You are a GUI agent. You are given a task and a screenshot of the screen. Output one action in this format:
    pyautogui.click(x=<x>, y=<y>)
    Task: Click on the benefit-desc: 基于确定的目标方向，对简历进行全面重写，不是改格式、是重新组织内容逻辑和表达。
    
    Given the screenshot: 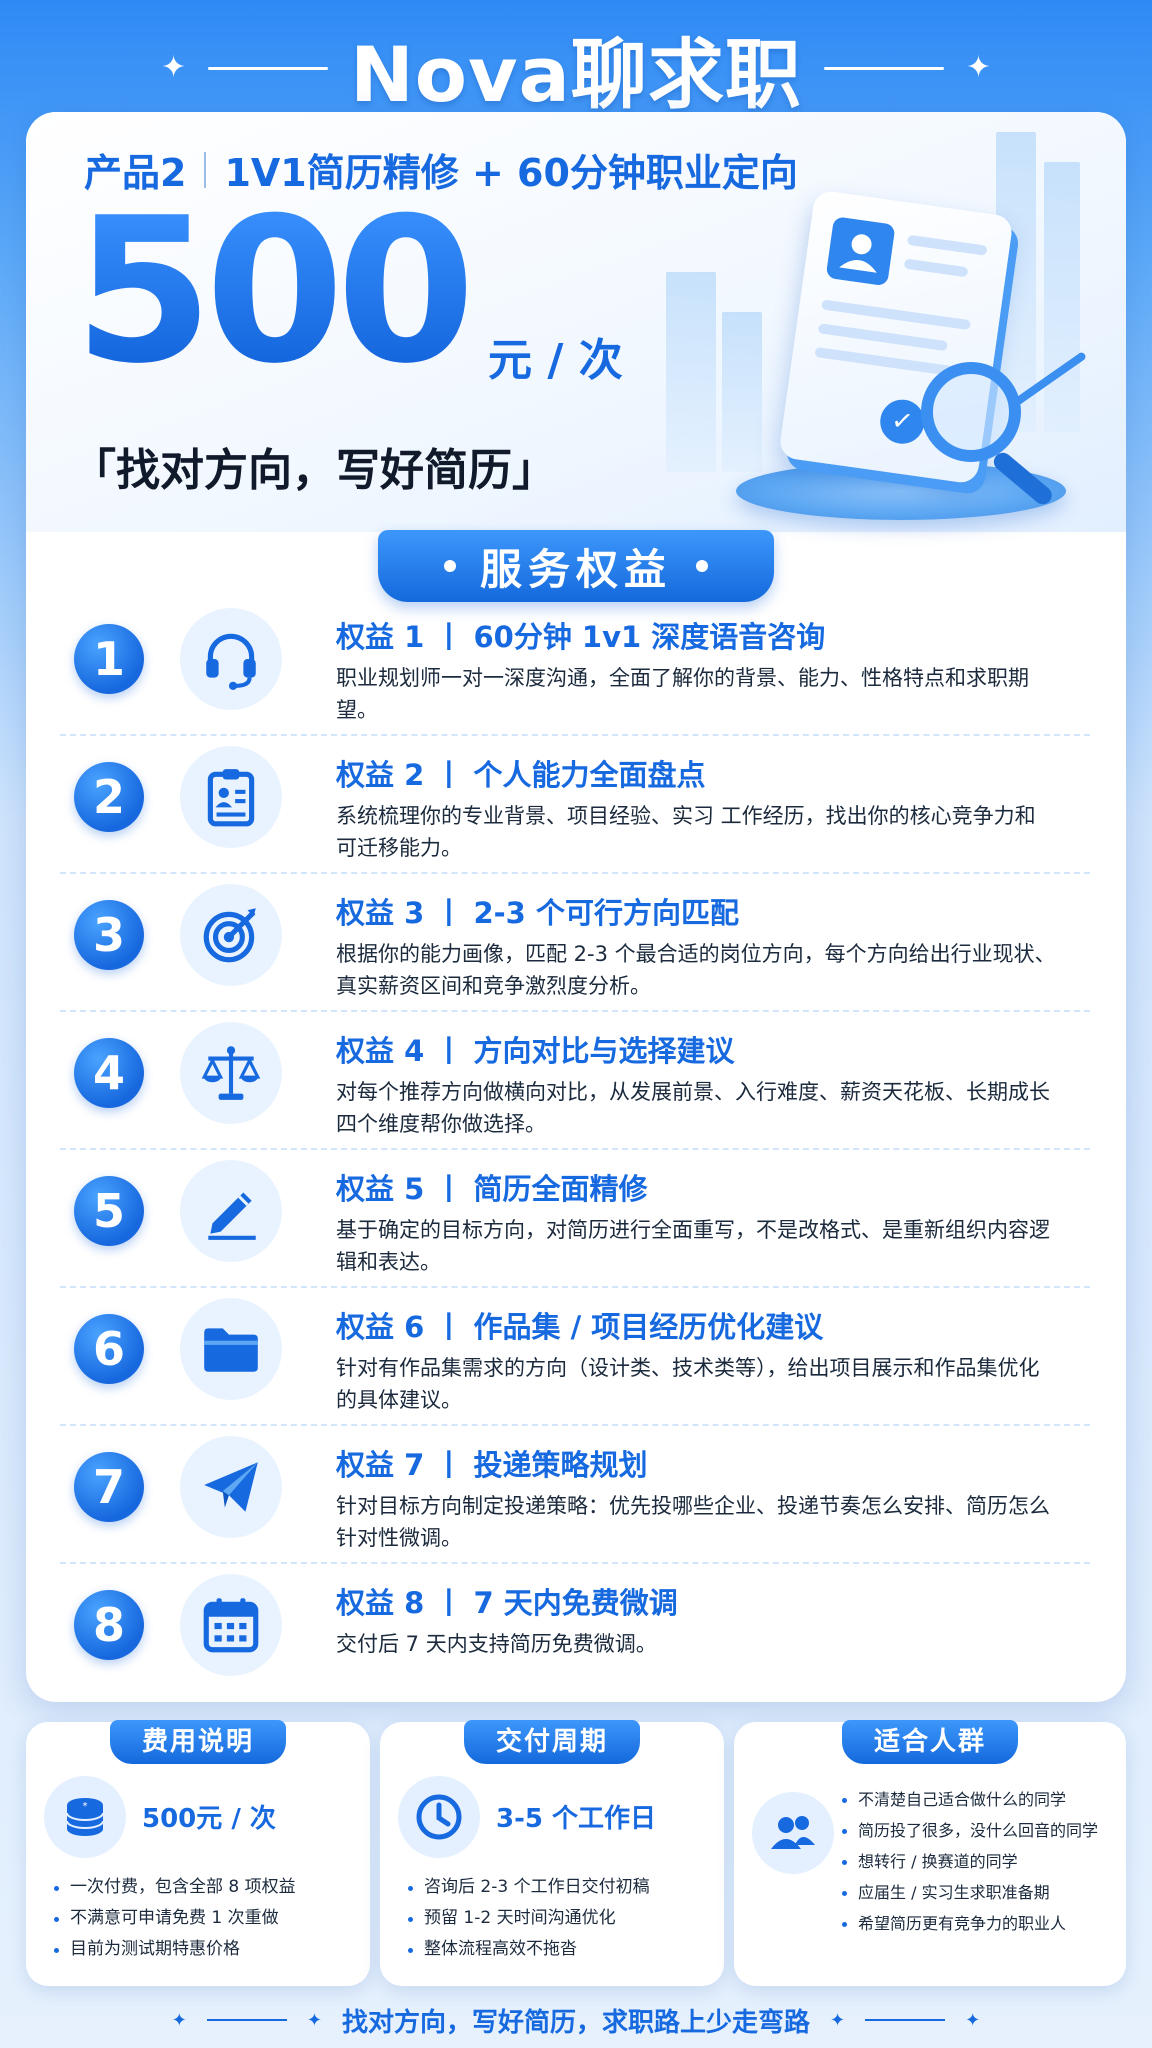 What is the action you would take?
    pyautogui.click(x=693, y=1246)
    